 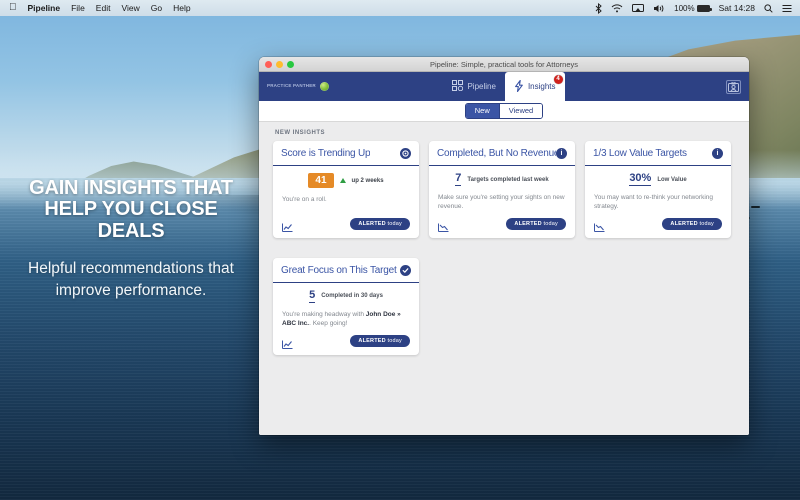 What do you see at coordinates (520, 111) in the screenshot?
I see `filter-viewed-button: Viewed` at bounding box center [520, 111].